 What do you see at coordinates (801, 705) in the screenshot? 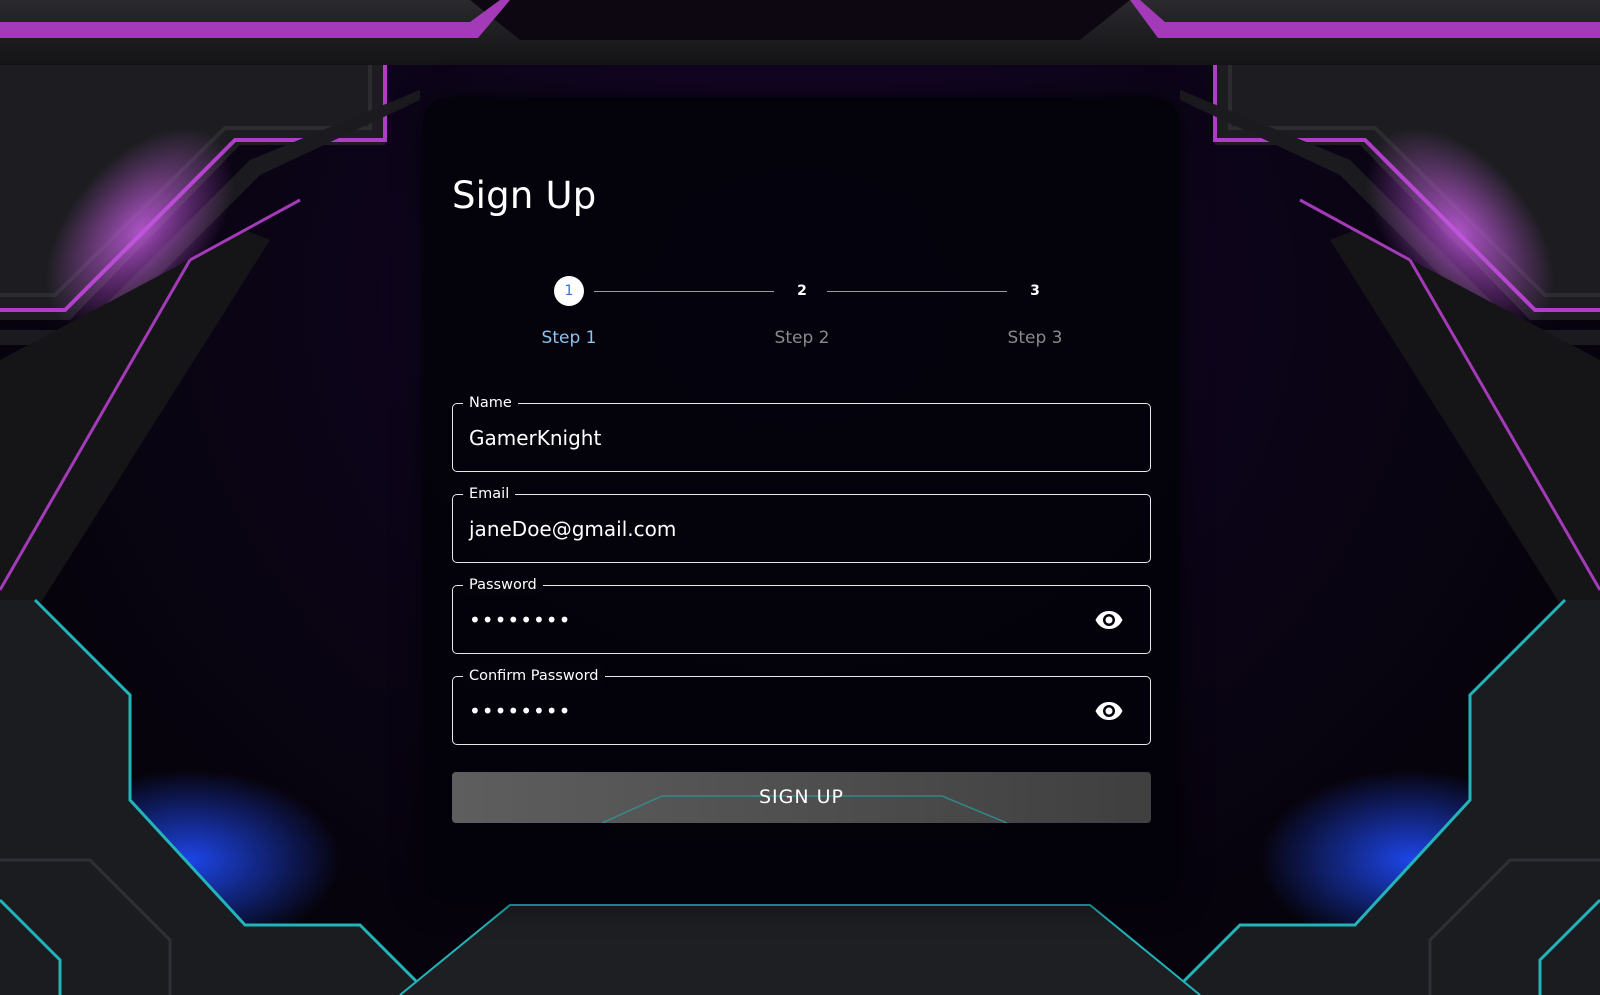
I see `confirm-password-field: Confirm Password ••••••••` at bounding box center [801, 705].